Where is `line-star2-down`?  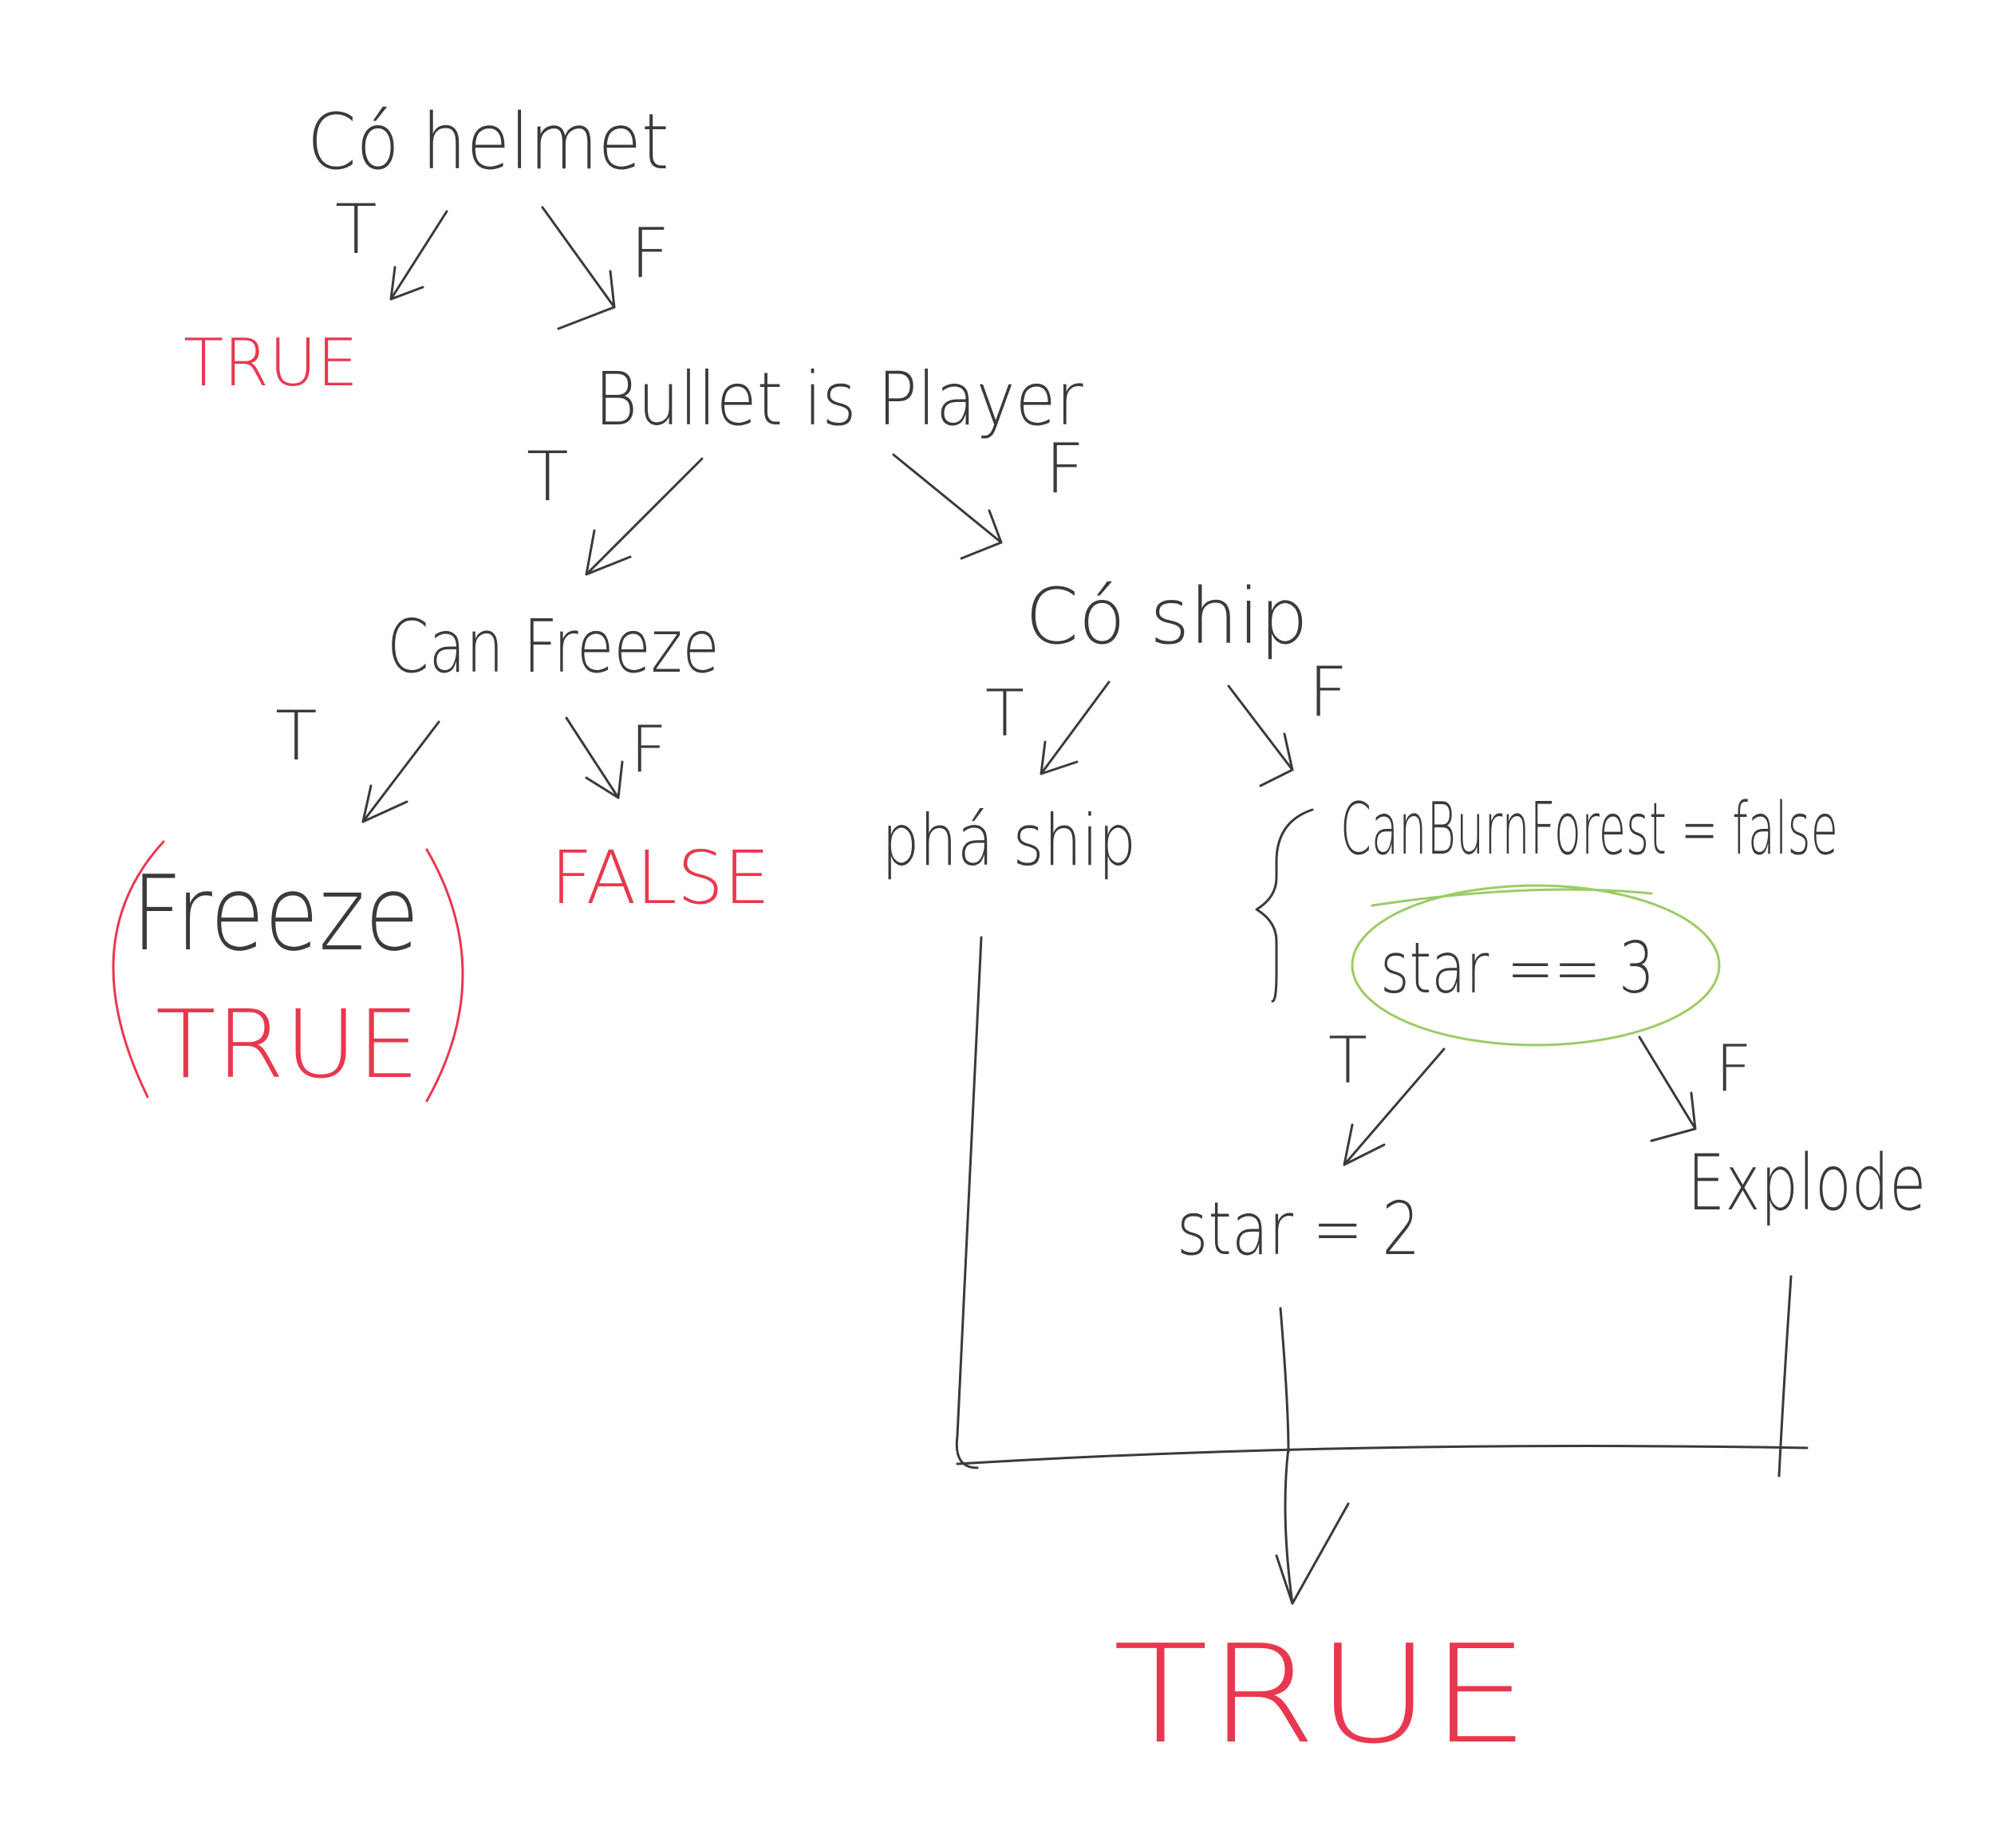
line-star2-down is located at coordinates (1285, 1380).